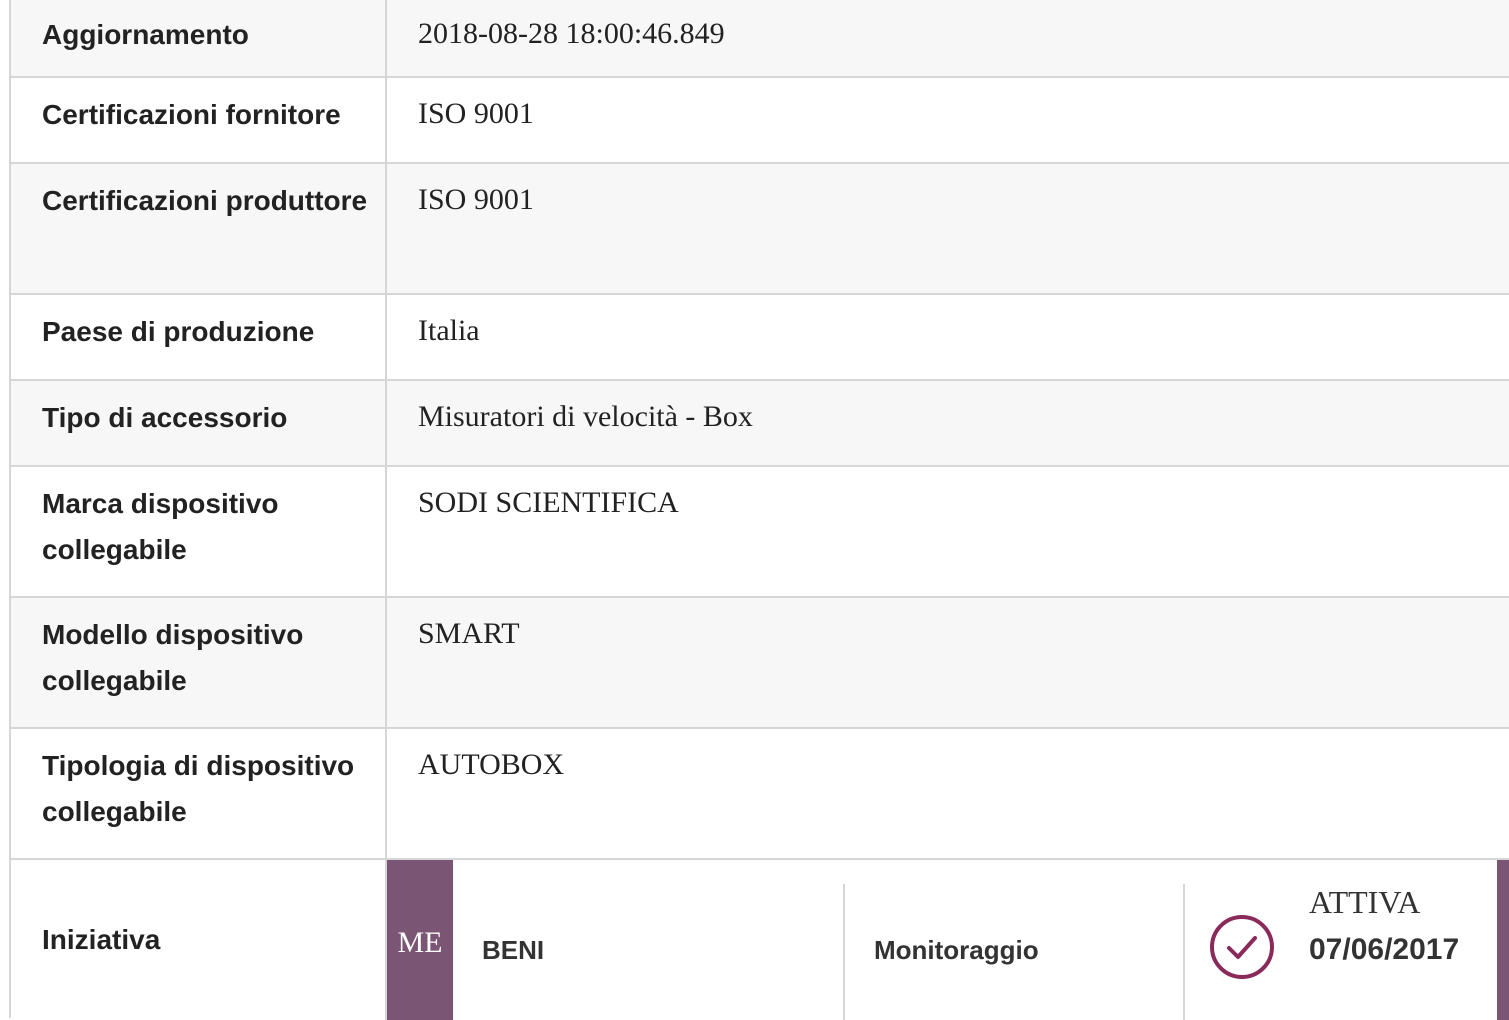 The height and width of the screenshot is (1020, 1509). I want to click on initiative-status: ATTIVA 07/06/2017, so click(1346, 952).